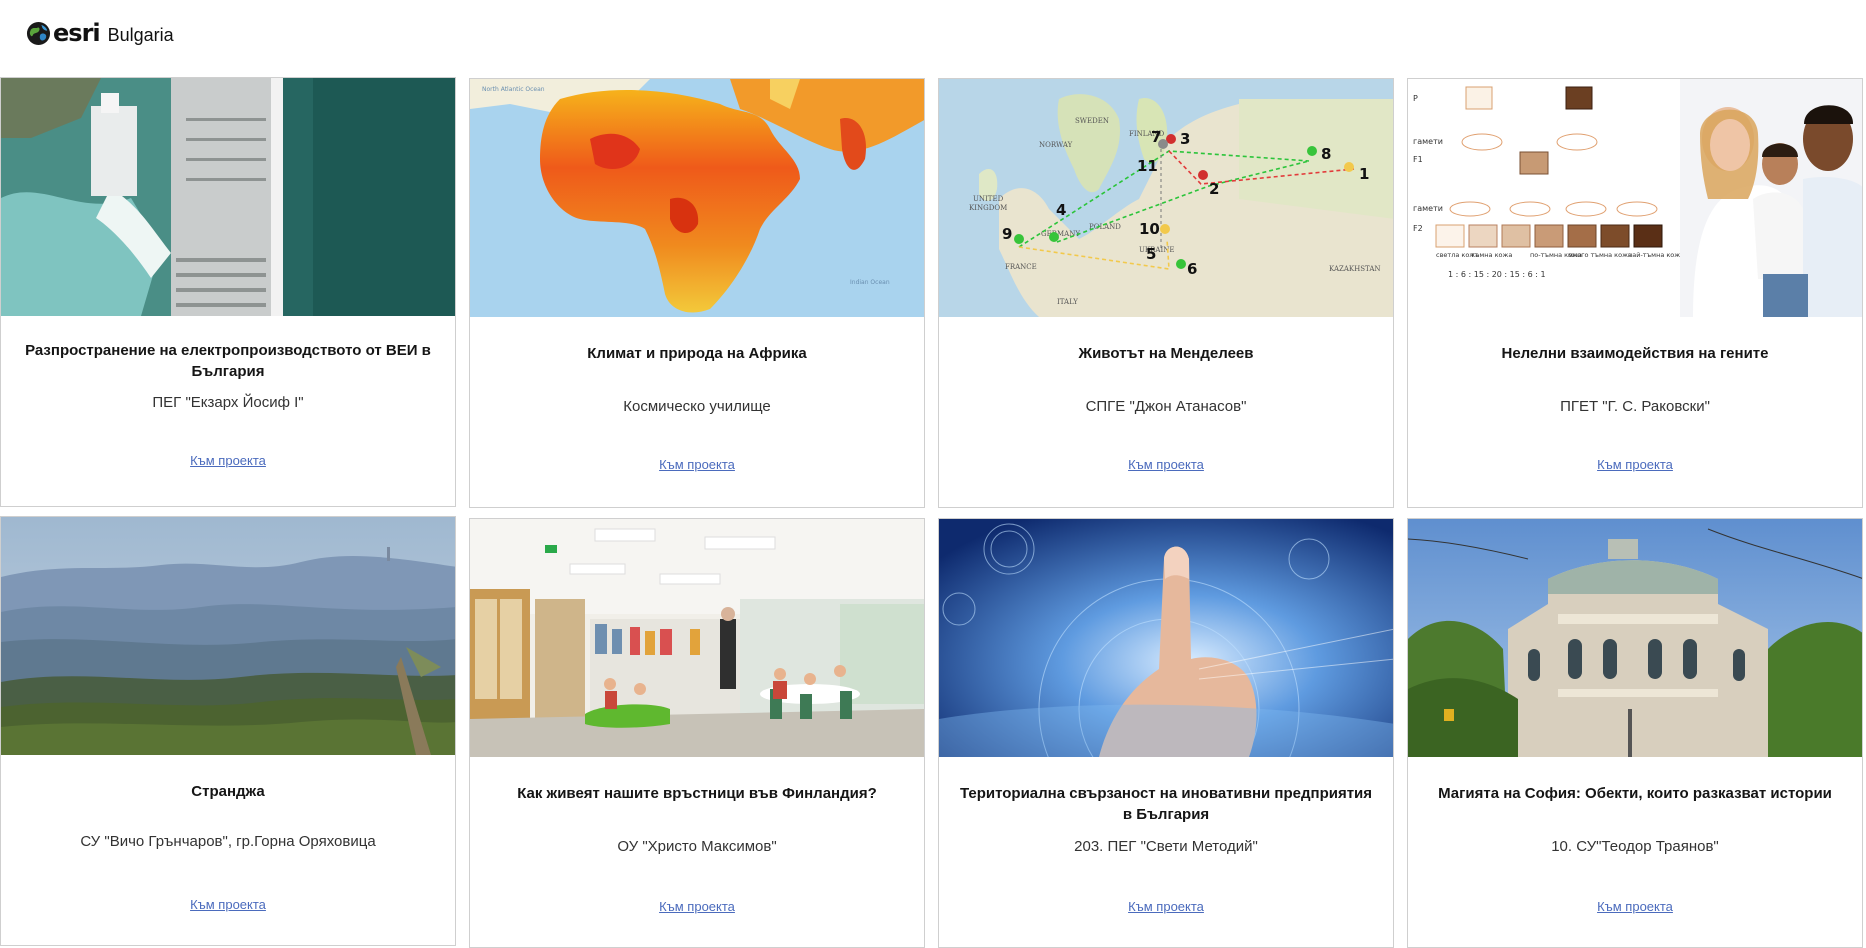 The width and height of the screenshot is (1866, 948). Describe the element at coordinates (1415, 98) in the screenshot. I see `svg-text: P` at that location.